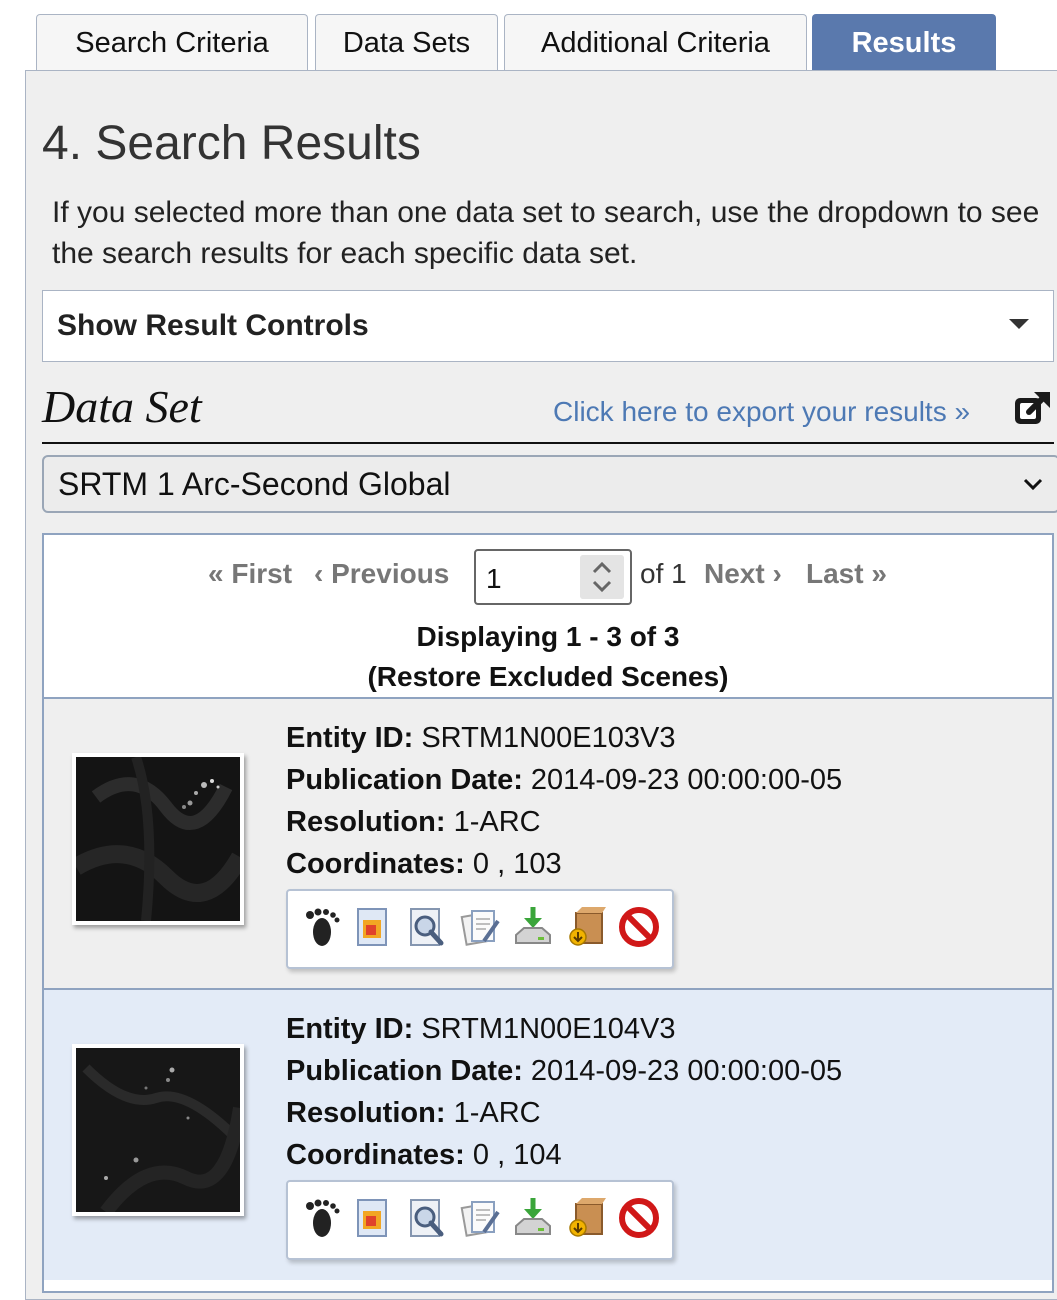 The width and height of the screenshot is (1057, 1300). What do you see at coordinates (1019, 324) in the screenshot?
I see `caret-down-icon` at bounding box center [1019, 324].